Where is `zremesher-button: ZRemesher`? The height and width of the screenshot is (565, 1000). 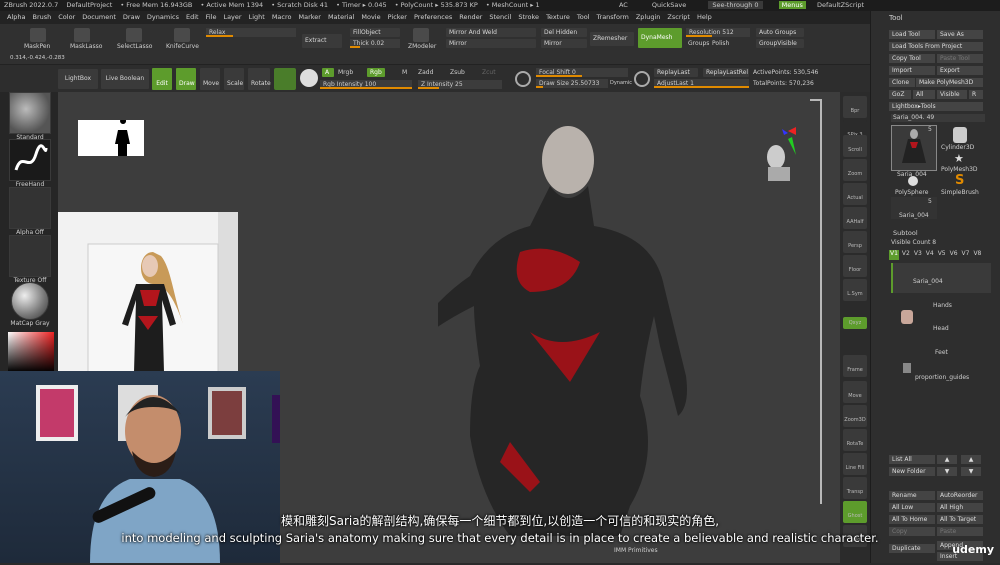 zremesher-button: ZRemesher is located at coordinates (612, 39).